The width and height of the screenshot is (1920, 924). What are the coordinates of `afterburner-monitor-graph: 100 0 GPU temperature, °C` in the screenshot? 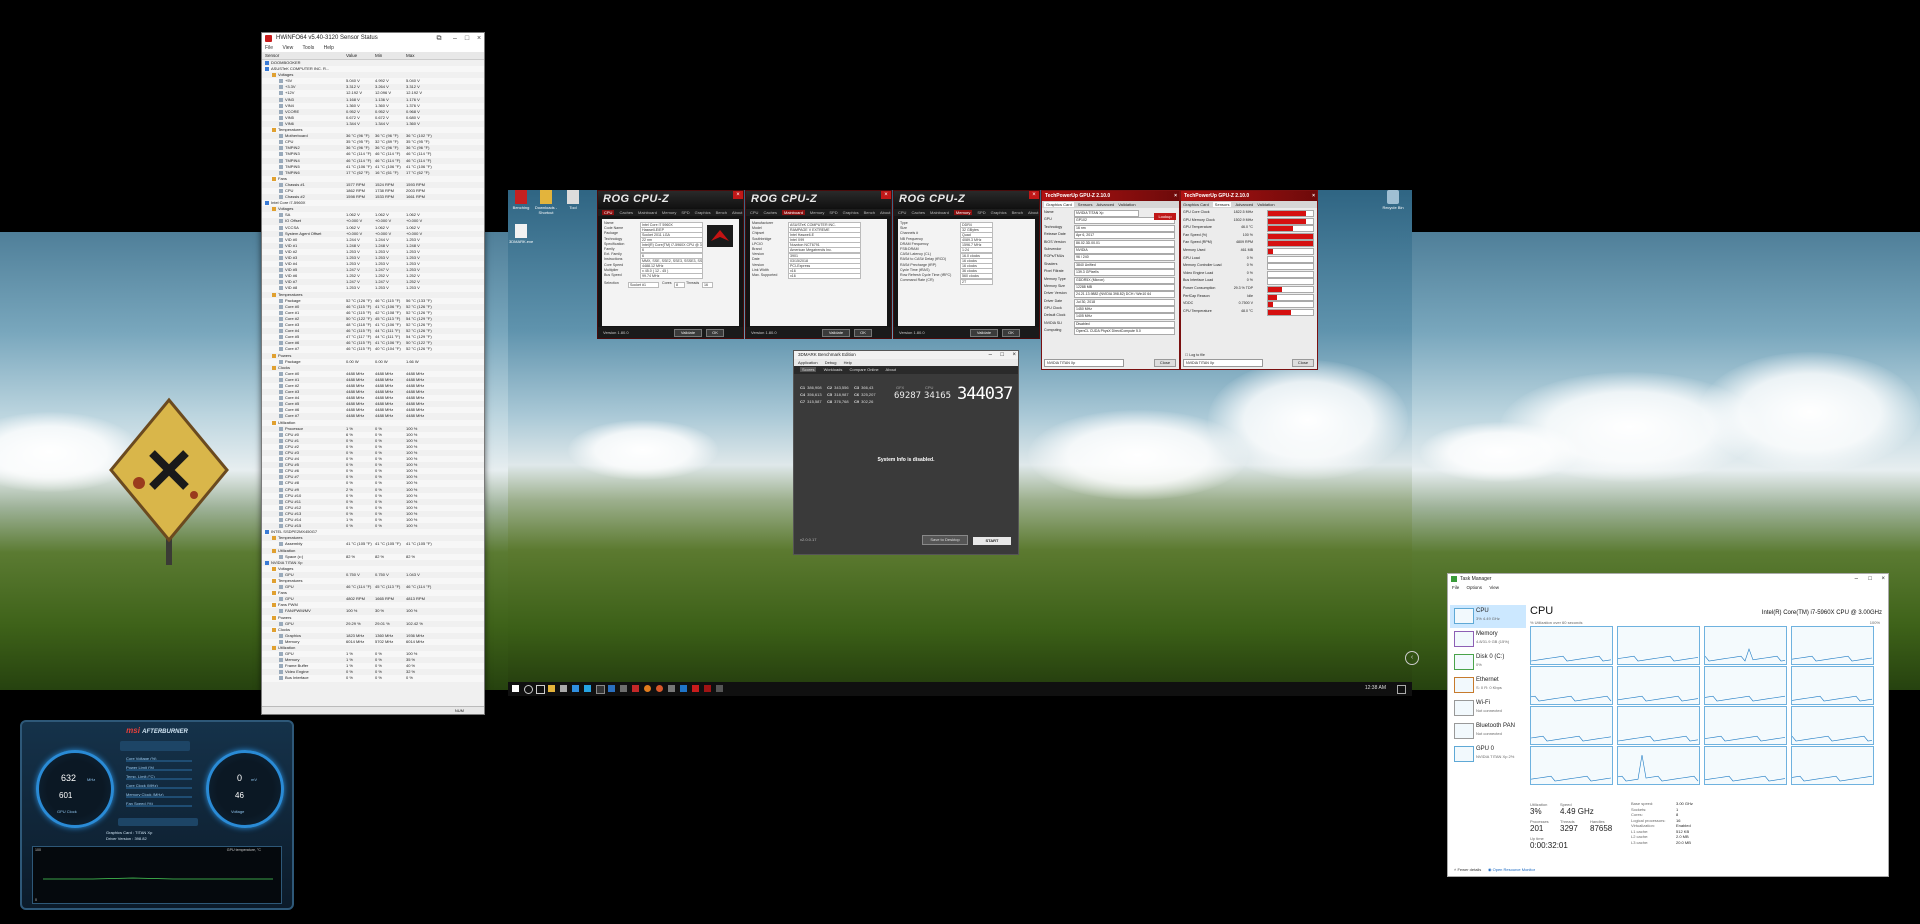 It's located at (157, 875).